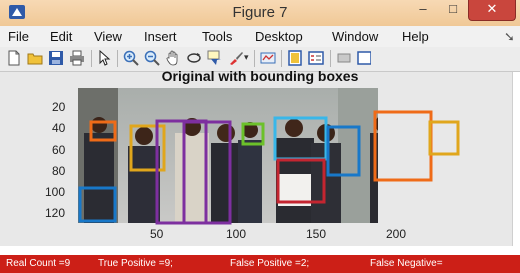 The width and height of the screenshot is (520, 273). What do you see at coordinates (406, 263) in the screenshot?
I see `false-negative-text: False Negative=` at bounding box center [406, 263].